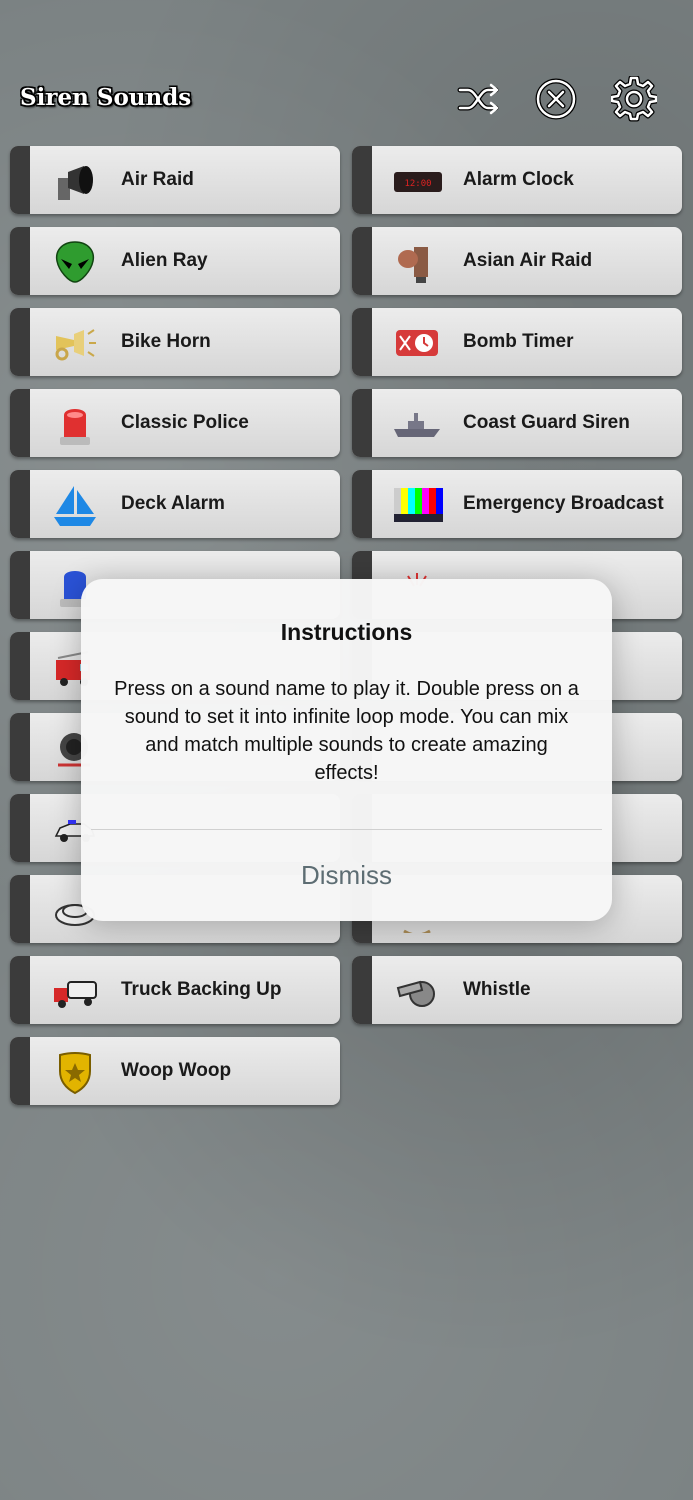 The image size is (693, 1500). Describe the element at coordinates (75, 991) in the screenshot. I see `truck-icon` at that location.